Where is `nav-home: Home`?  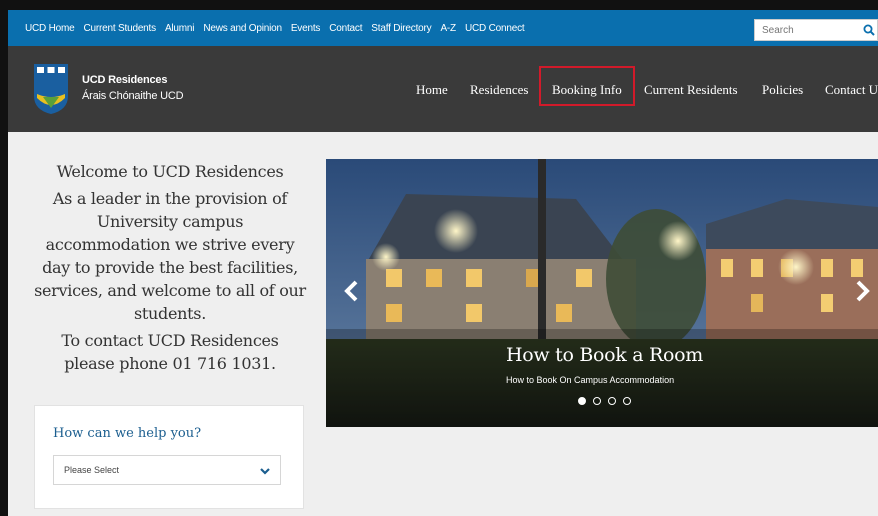 nav-home: Home is located at coordinates (432, 90).